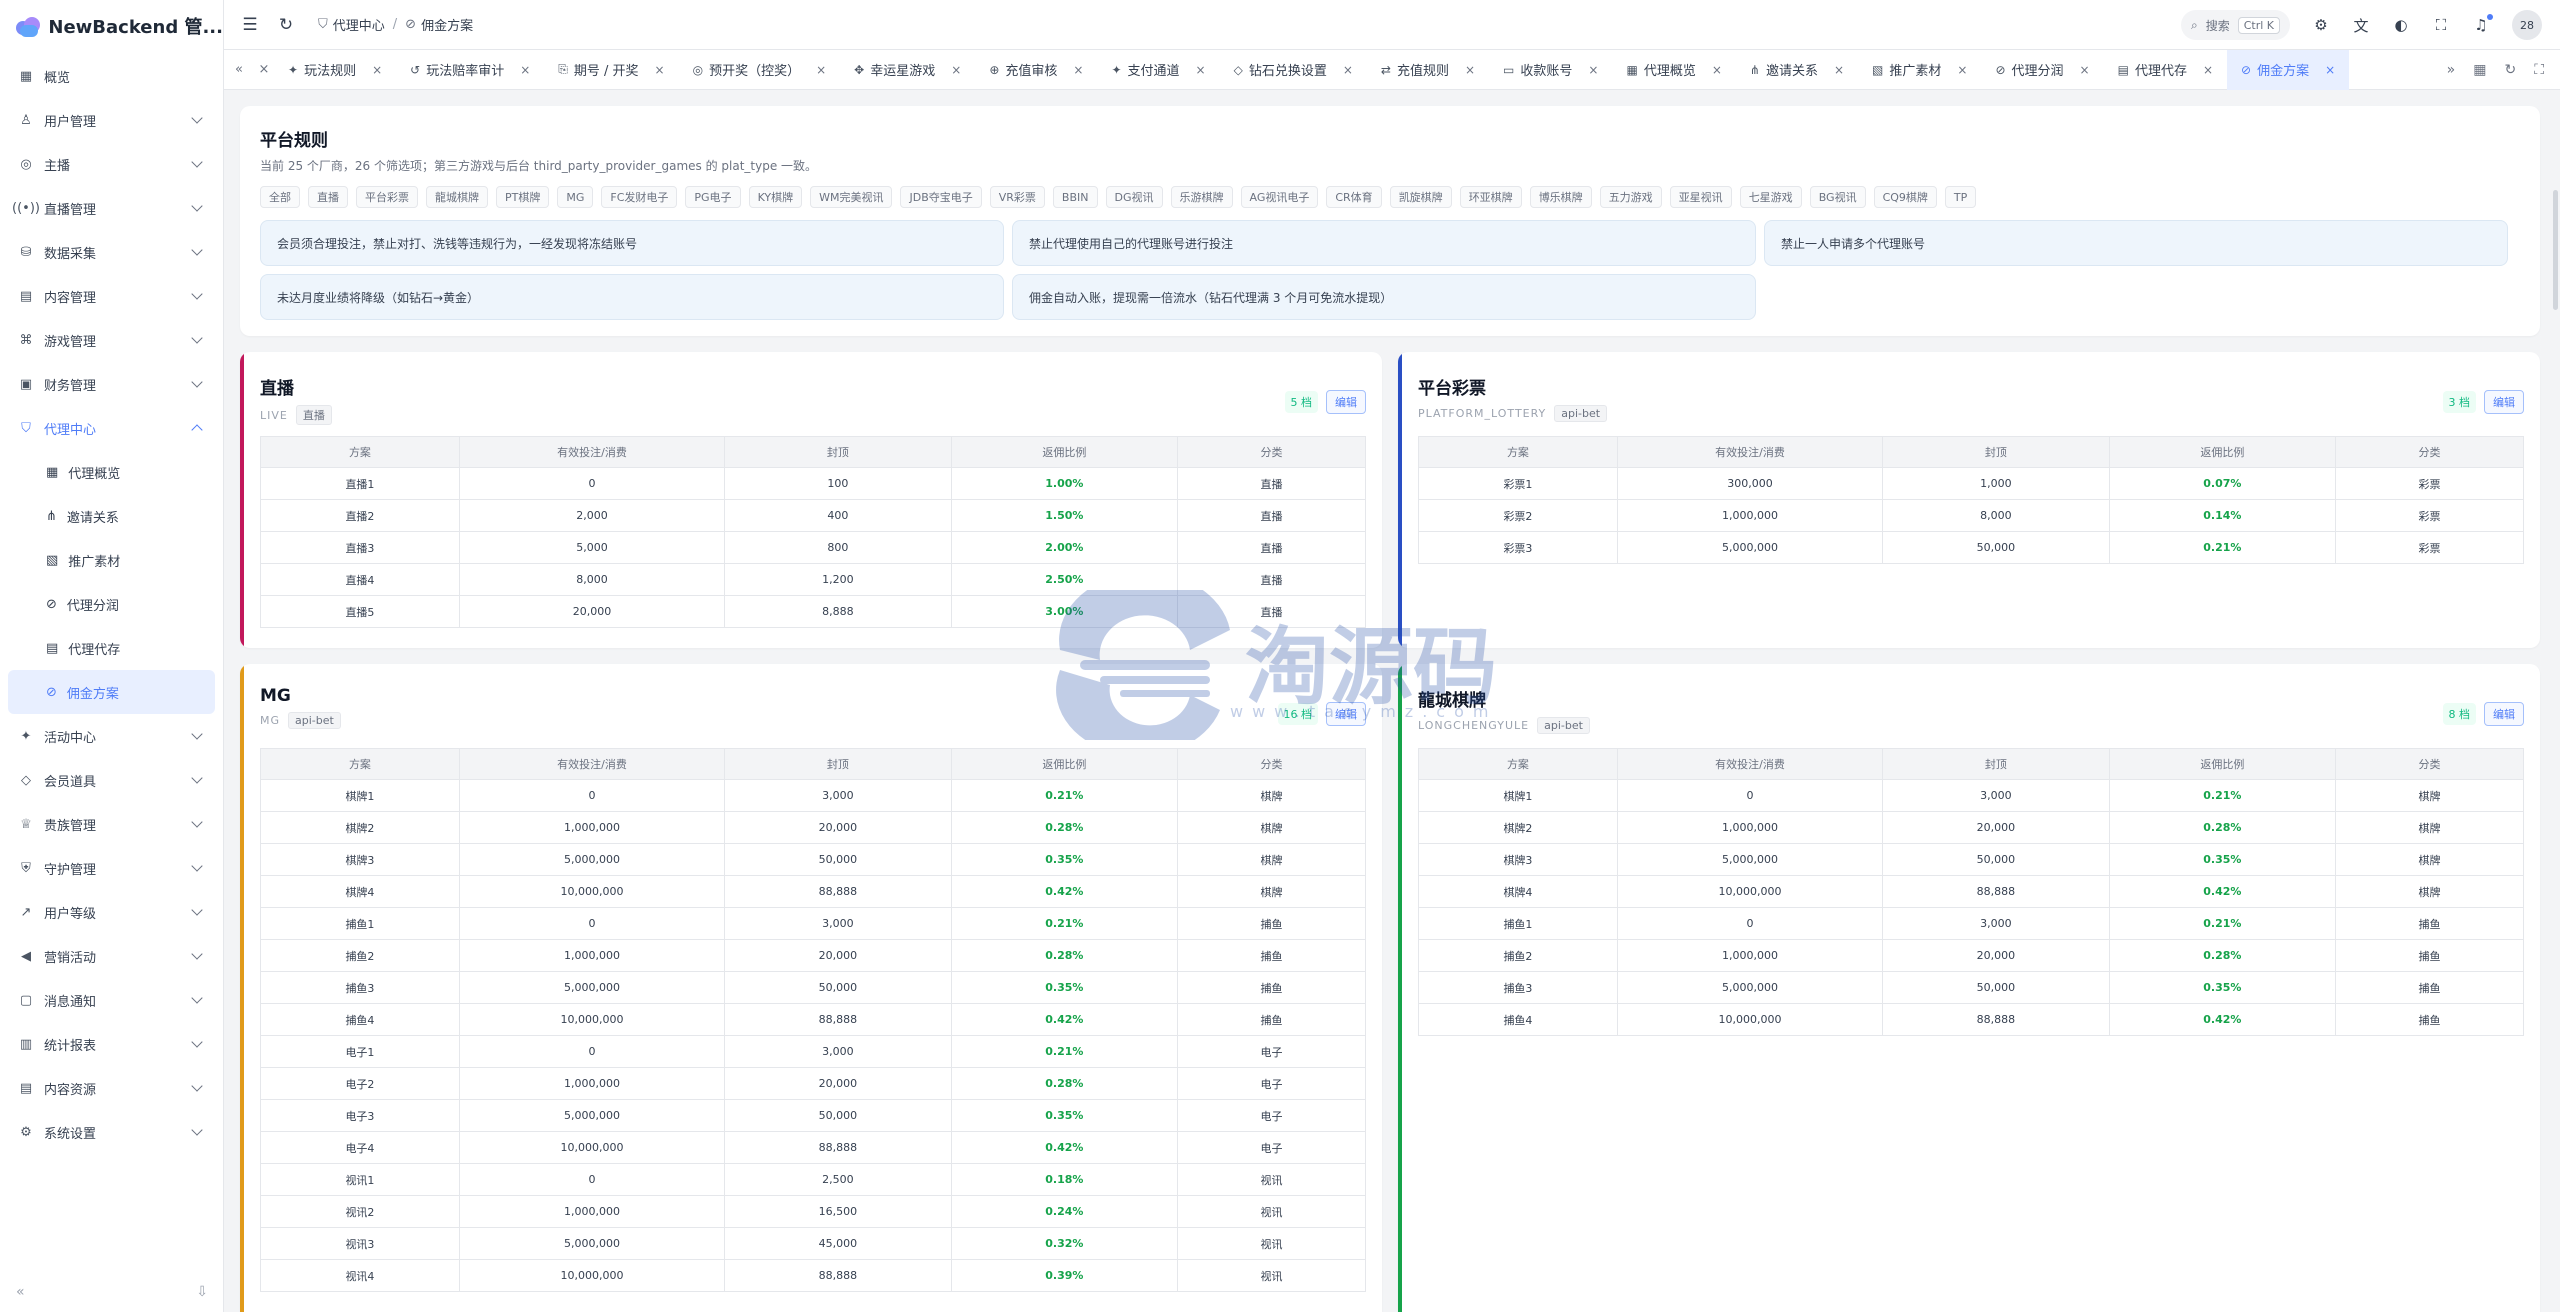  Describe the element at coordinates (1293, 70) in the screenshot. I see `tab-item: ◇ 钻石兑换设置 ×` at that location.